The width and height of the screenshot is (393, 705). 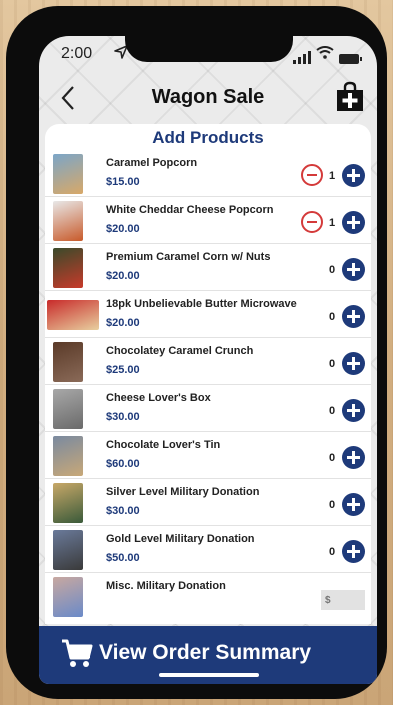 I want to click on home-indicator, so click(x=209, y=675).